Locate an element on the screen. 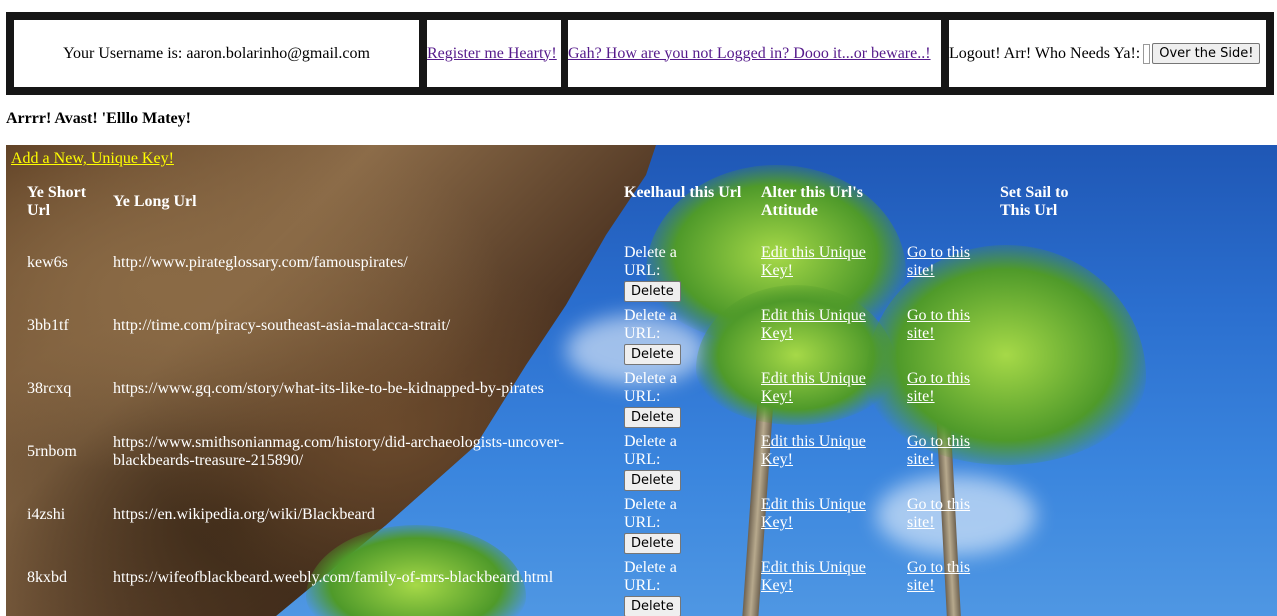  short-url-cell: 38rcxq is located at coordinates (49, 388).